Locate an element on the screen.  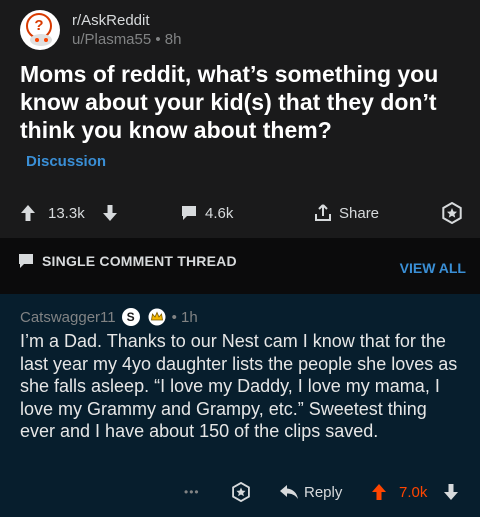
comment-count: 4.6k is located at coordinates (219, 213).